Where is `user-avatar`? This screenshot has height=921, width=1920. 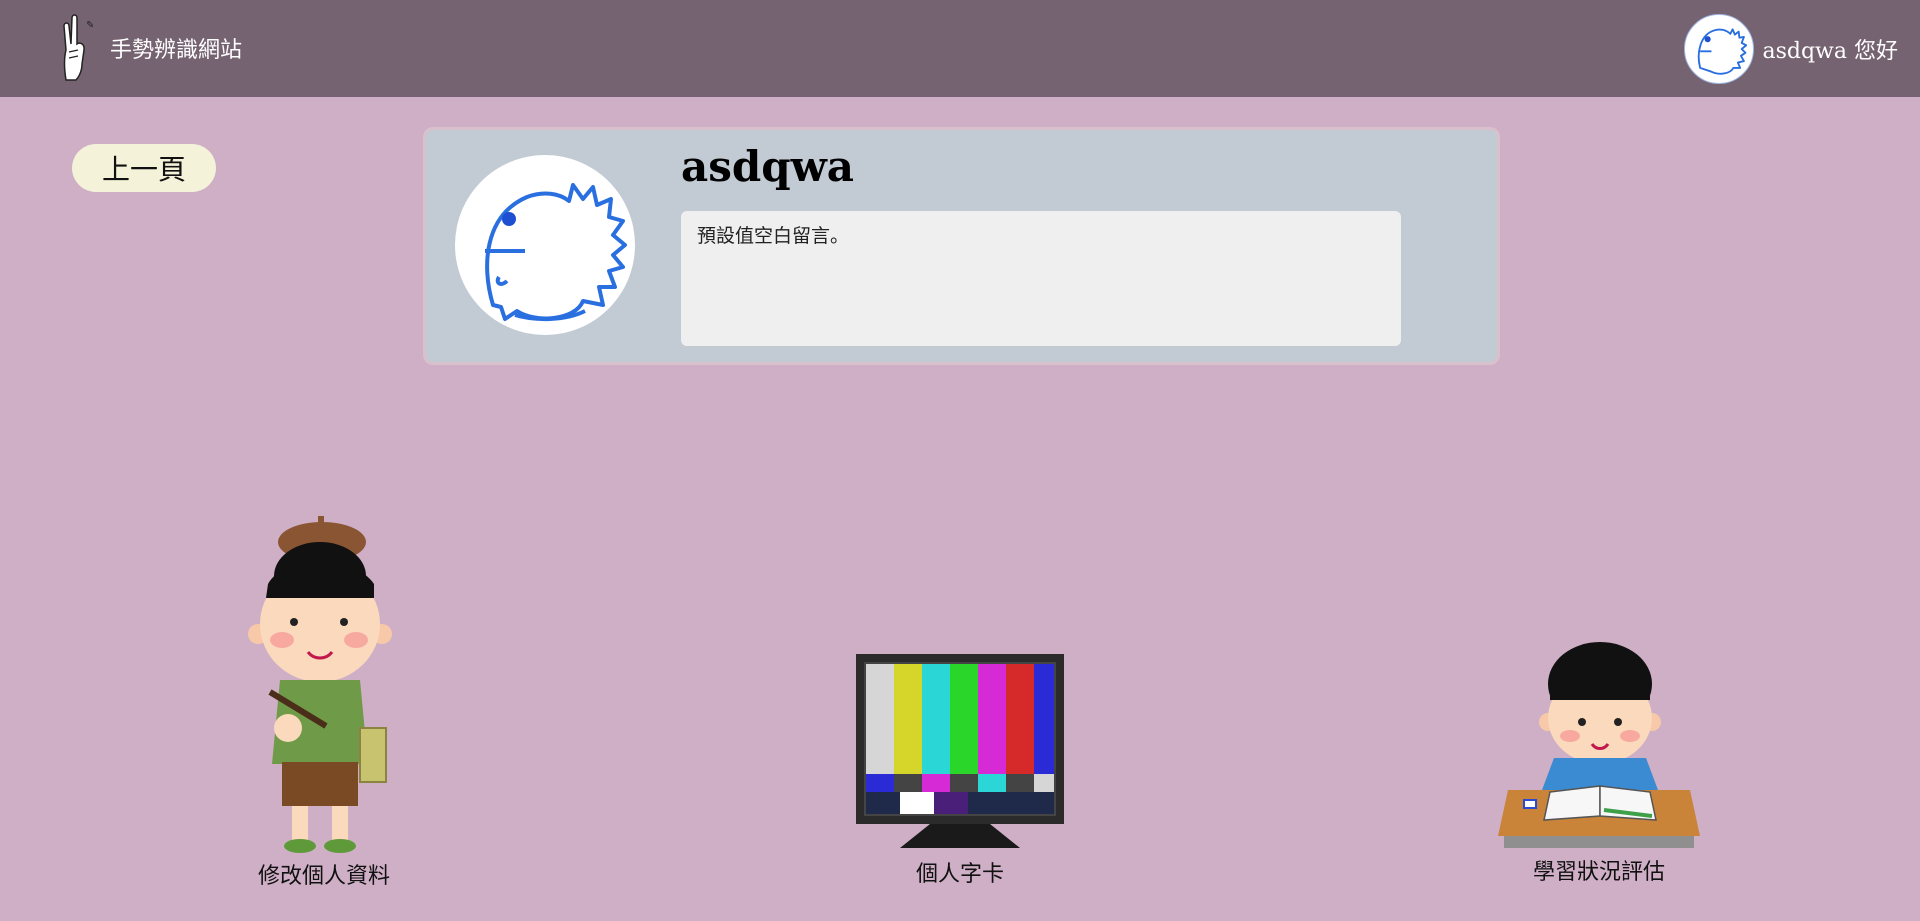 user-avatar is located at coordinates (1719, 49).